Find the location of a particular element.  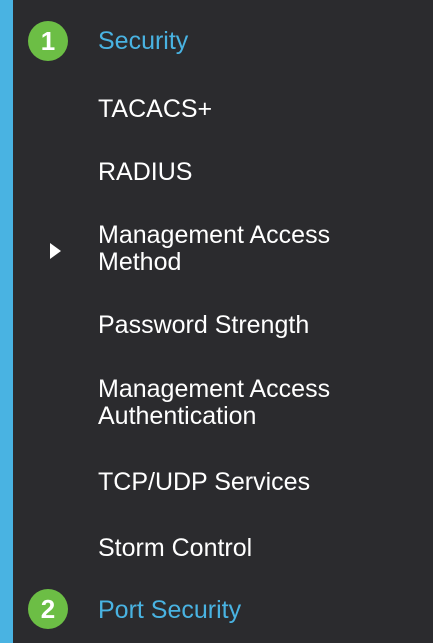

sidebar-section-port-security: 2 Port Security is located at coordinates (216, 609).